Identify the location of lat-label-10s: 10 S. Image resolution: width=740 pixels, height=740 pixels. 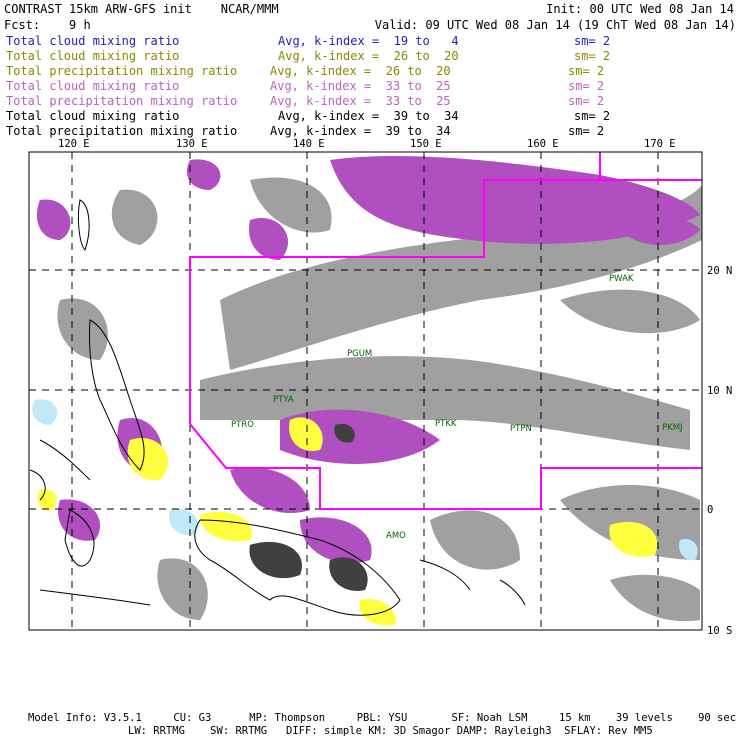
(719, 631).